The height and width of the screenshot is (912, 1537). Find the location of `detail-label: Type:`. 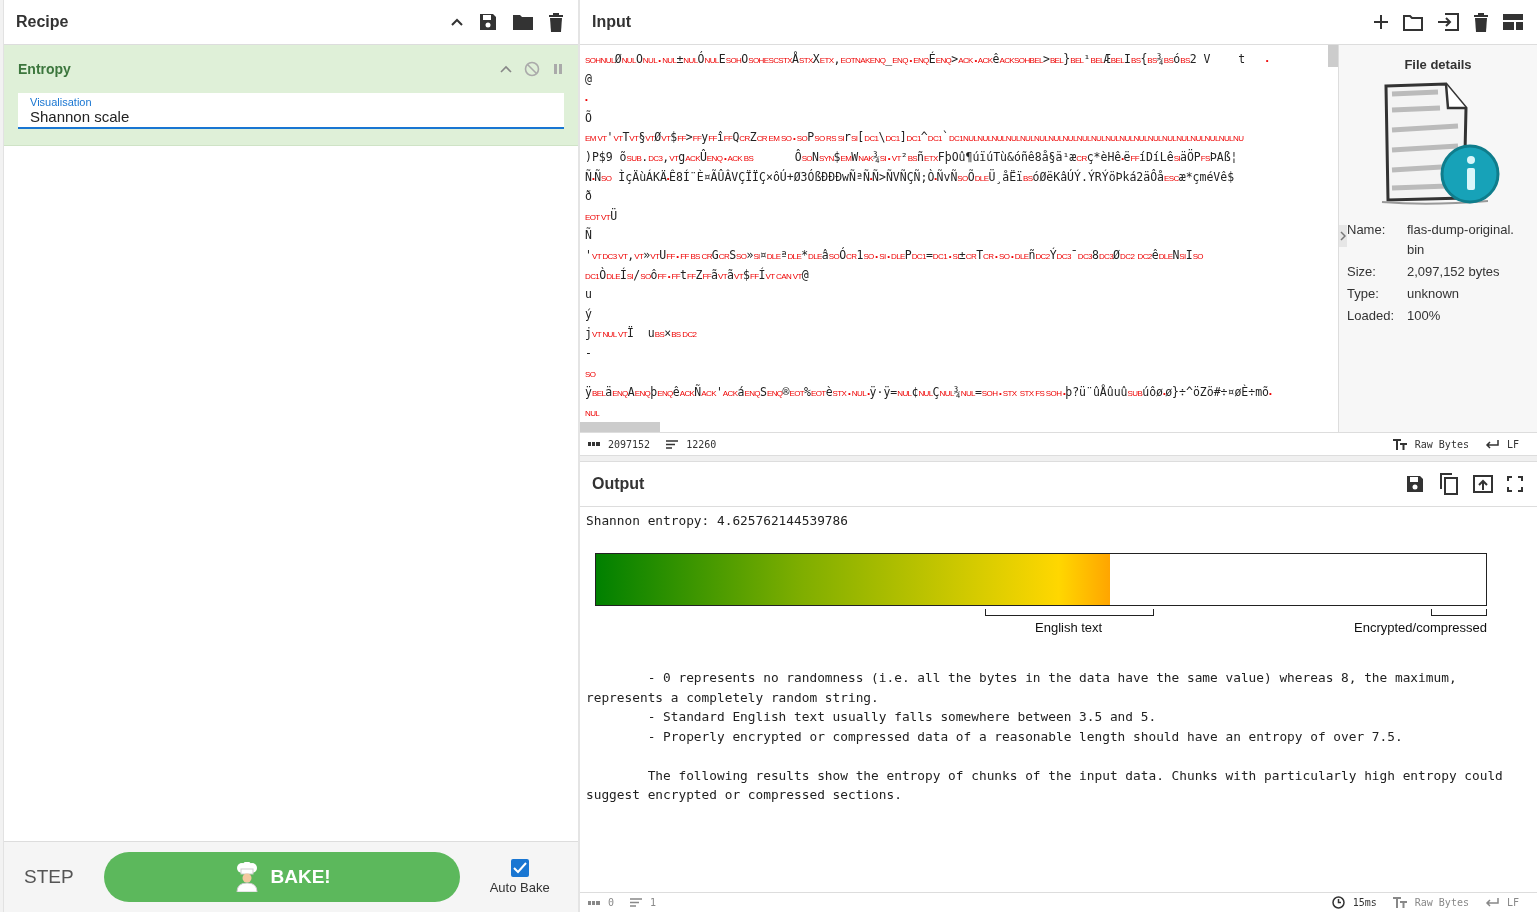

detail-label: Type: is located at coordinates (1363, 294).